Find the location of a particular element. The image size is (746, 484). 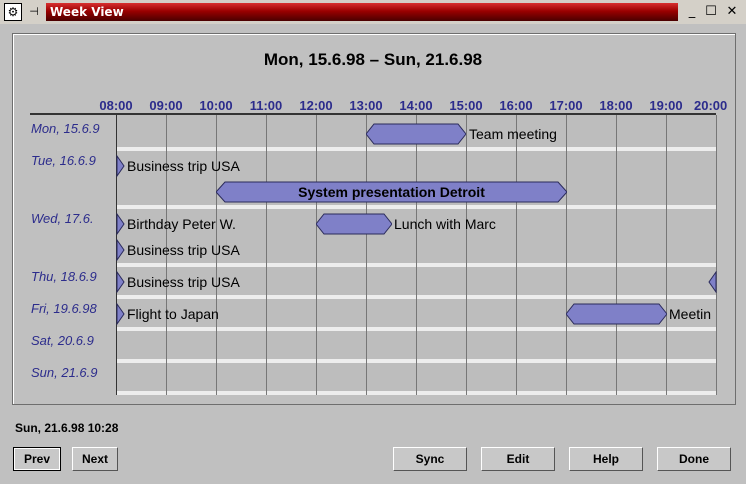

event-label: System presentation Detroit is located at coordinates (391, 192).